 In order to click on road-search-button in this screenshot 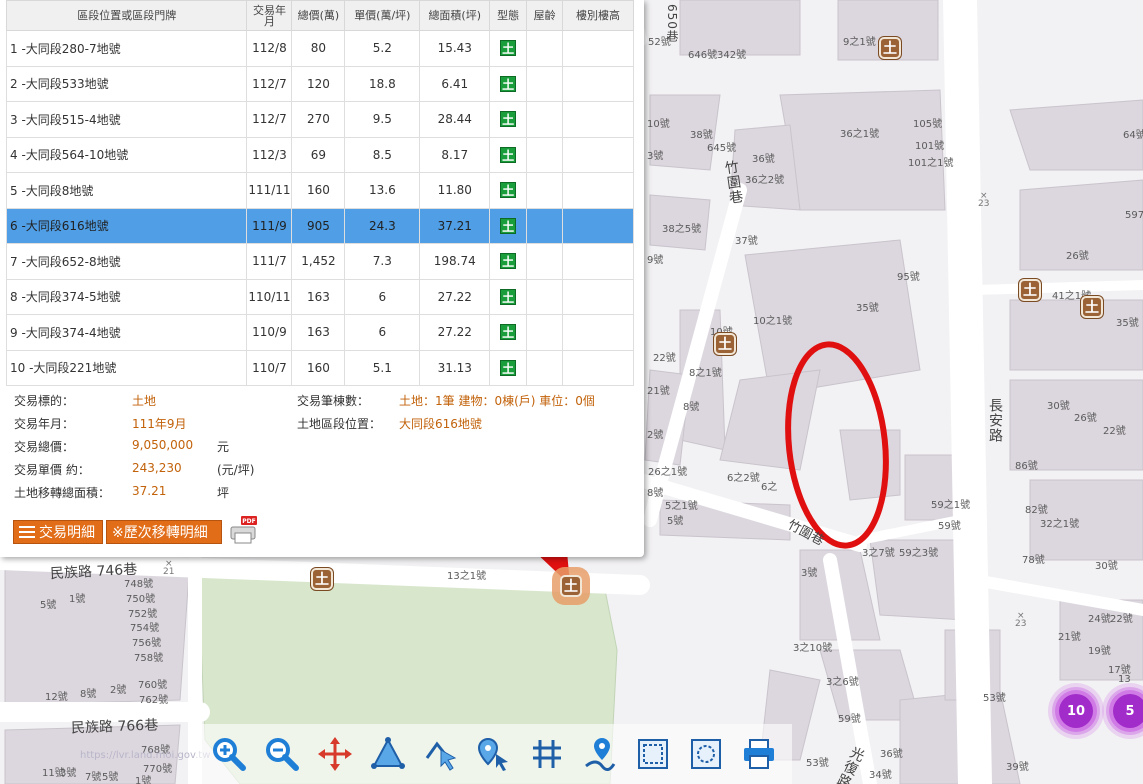, I will do `click(547, 754)`.